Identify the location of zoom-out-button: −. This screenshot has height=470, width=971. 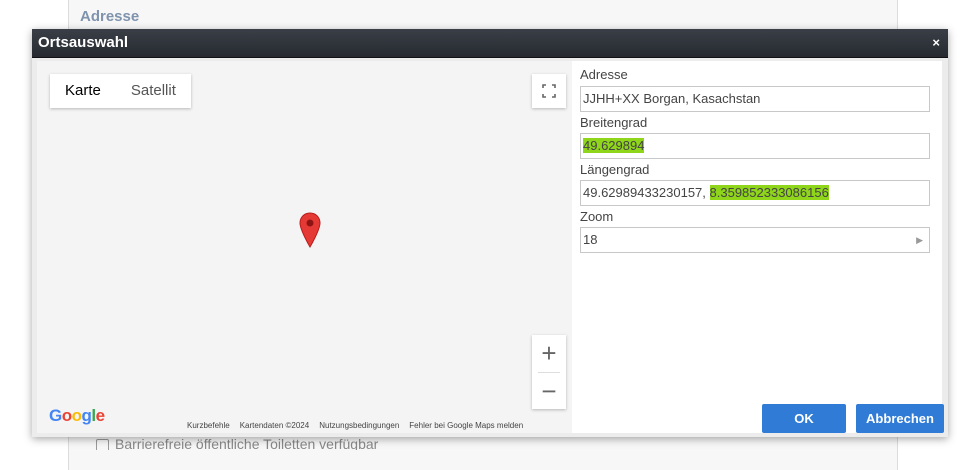
(549, 391).